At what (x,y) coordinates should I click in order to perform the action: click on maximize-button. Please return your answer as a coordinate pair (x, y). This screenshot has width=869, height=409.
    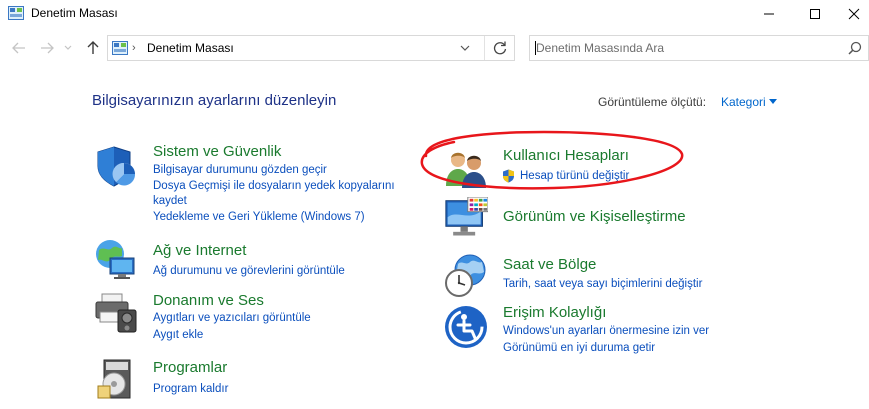
    Looking at the image, I should click on (815, 14).